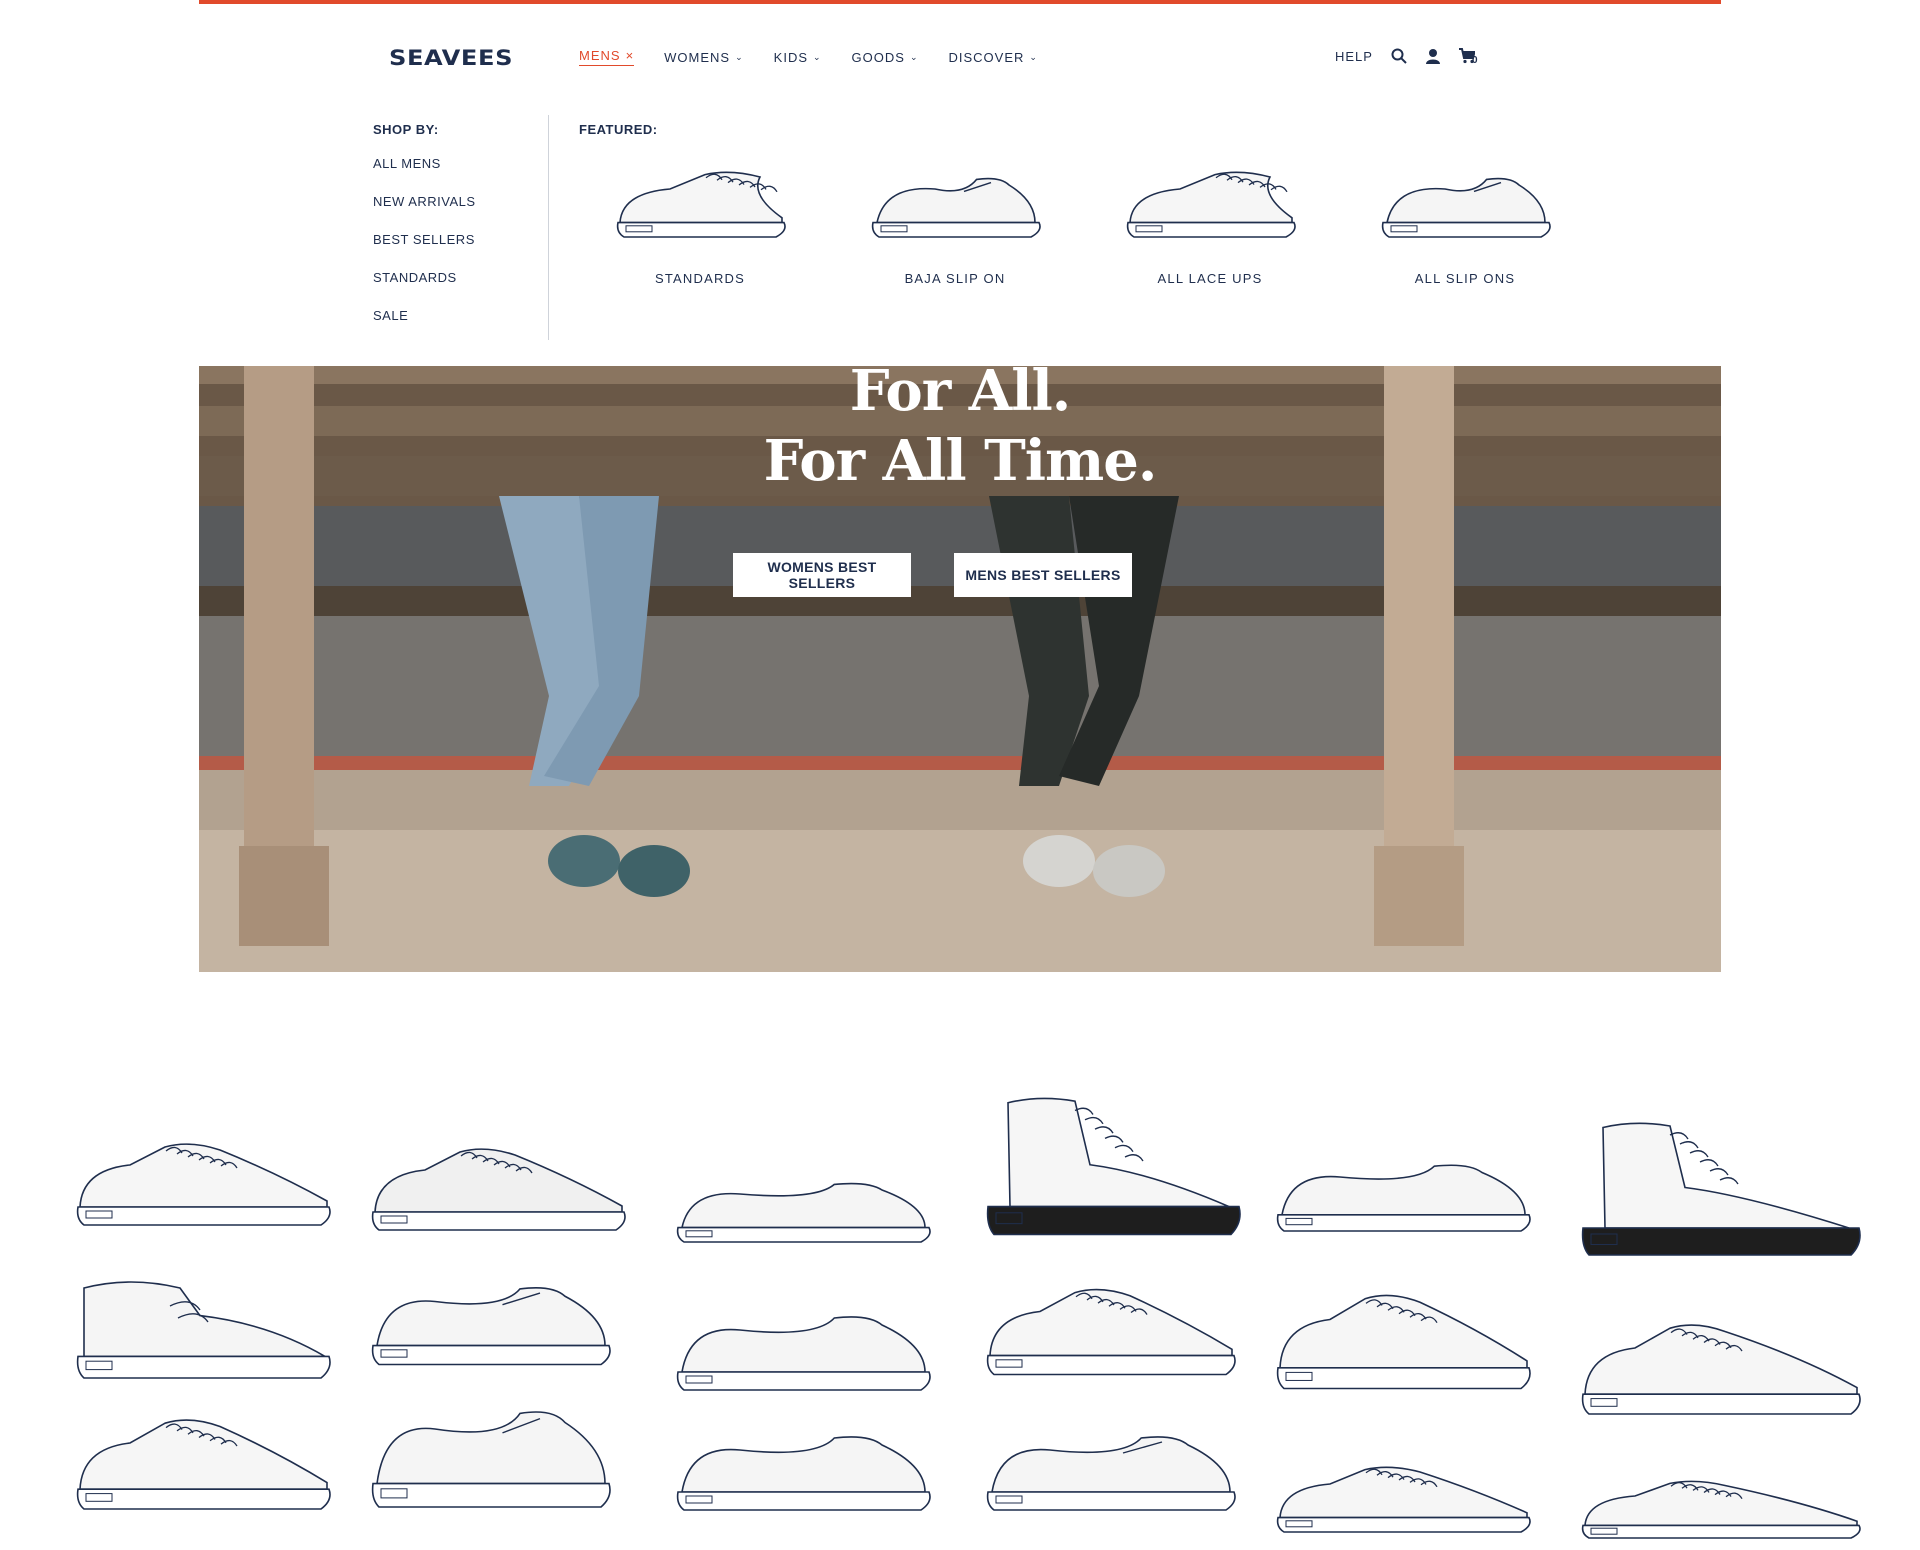 Image resolution: width=1920 pixels, height=1550 pixels. What do you see at coordinates (960, 395) in the screenshot?
I see `hero-title-line1: For All.` at bounding box center [960, 395].